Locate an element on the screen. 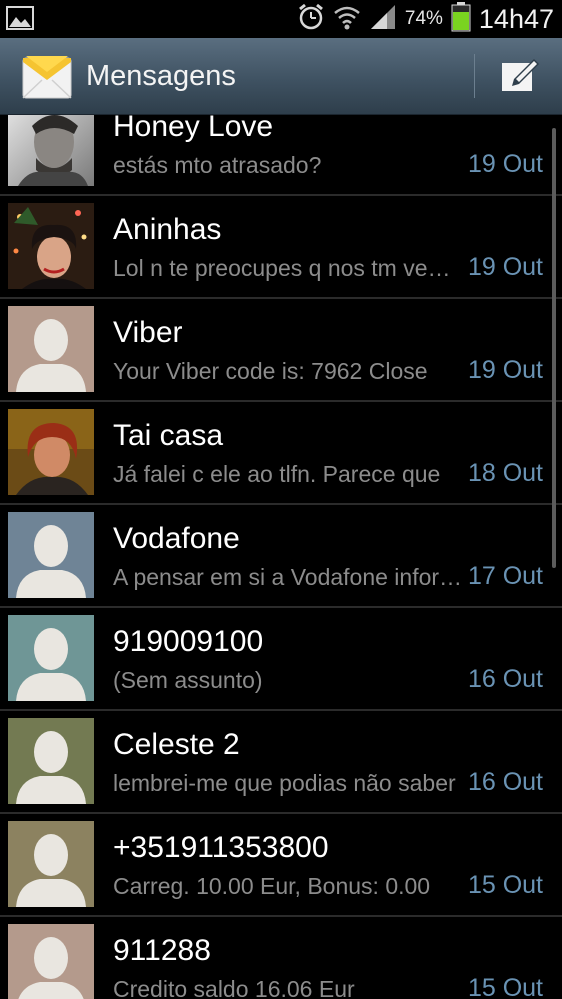 The height and width of the screenshot is (999, 562). message-snippet: (Sem assunto) is located at coordinates (188, 680).